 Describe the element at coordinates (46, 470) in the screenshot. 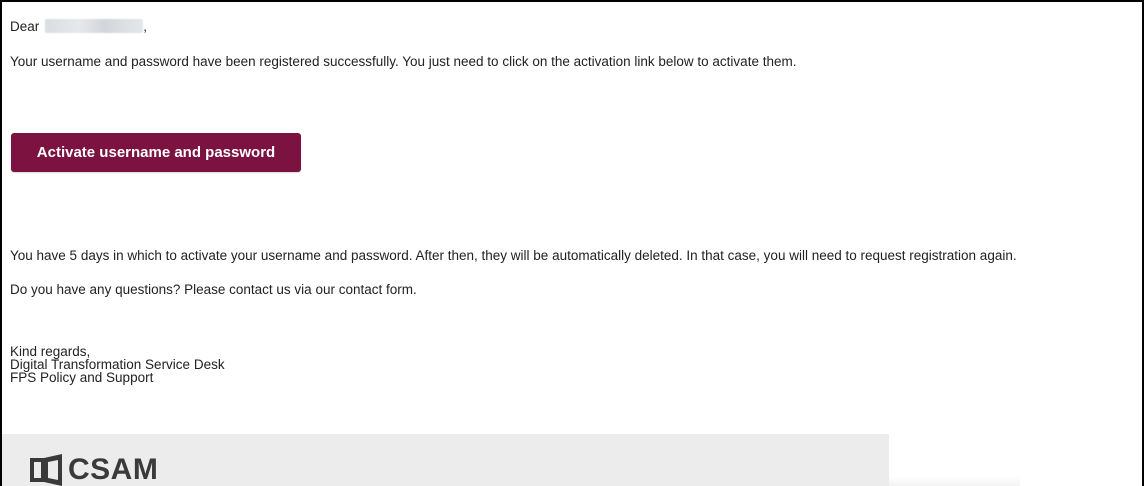

I see `csam-logo-icon` at that location.